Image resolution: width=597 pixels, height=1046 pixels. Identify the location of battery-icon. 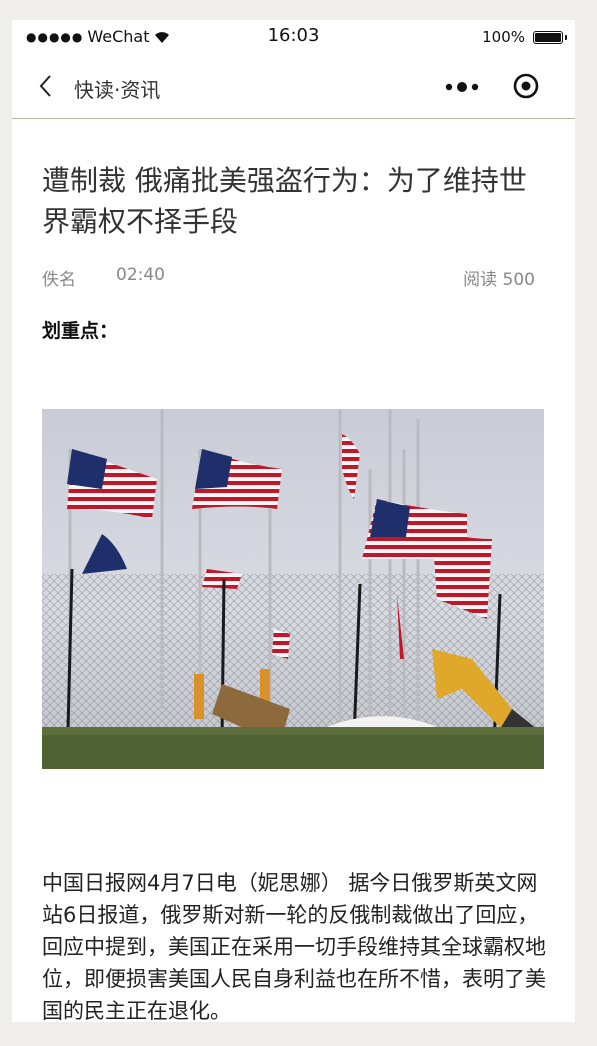
(550, 37).